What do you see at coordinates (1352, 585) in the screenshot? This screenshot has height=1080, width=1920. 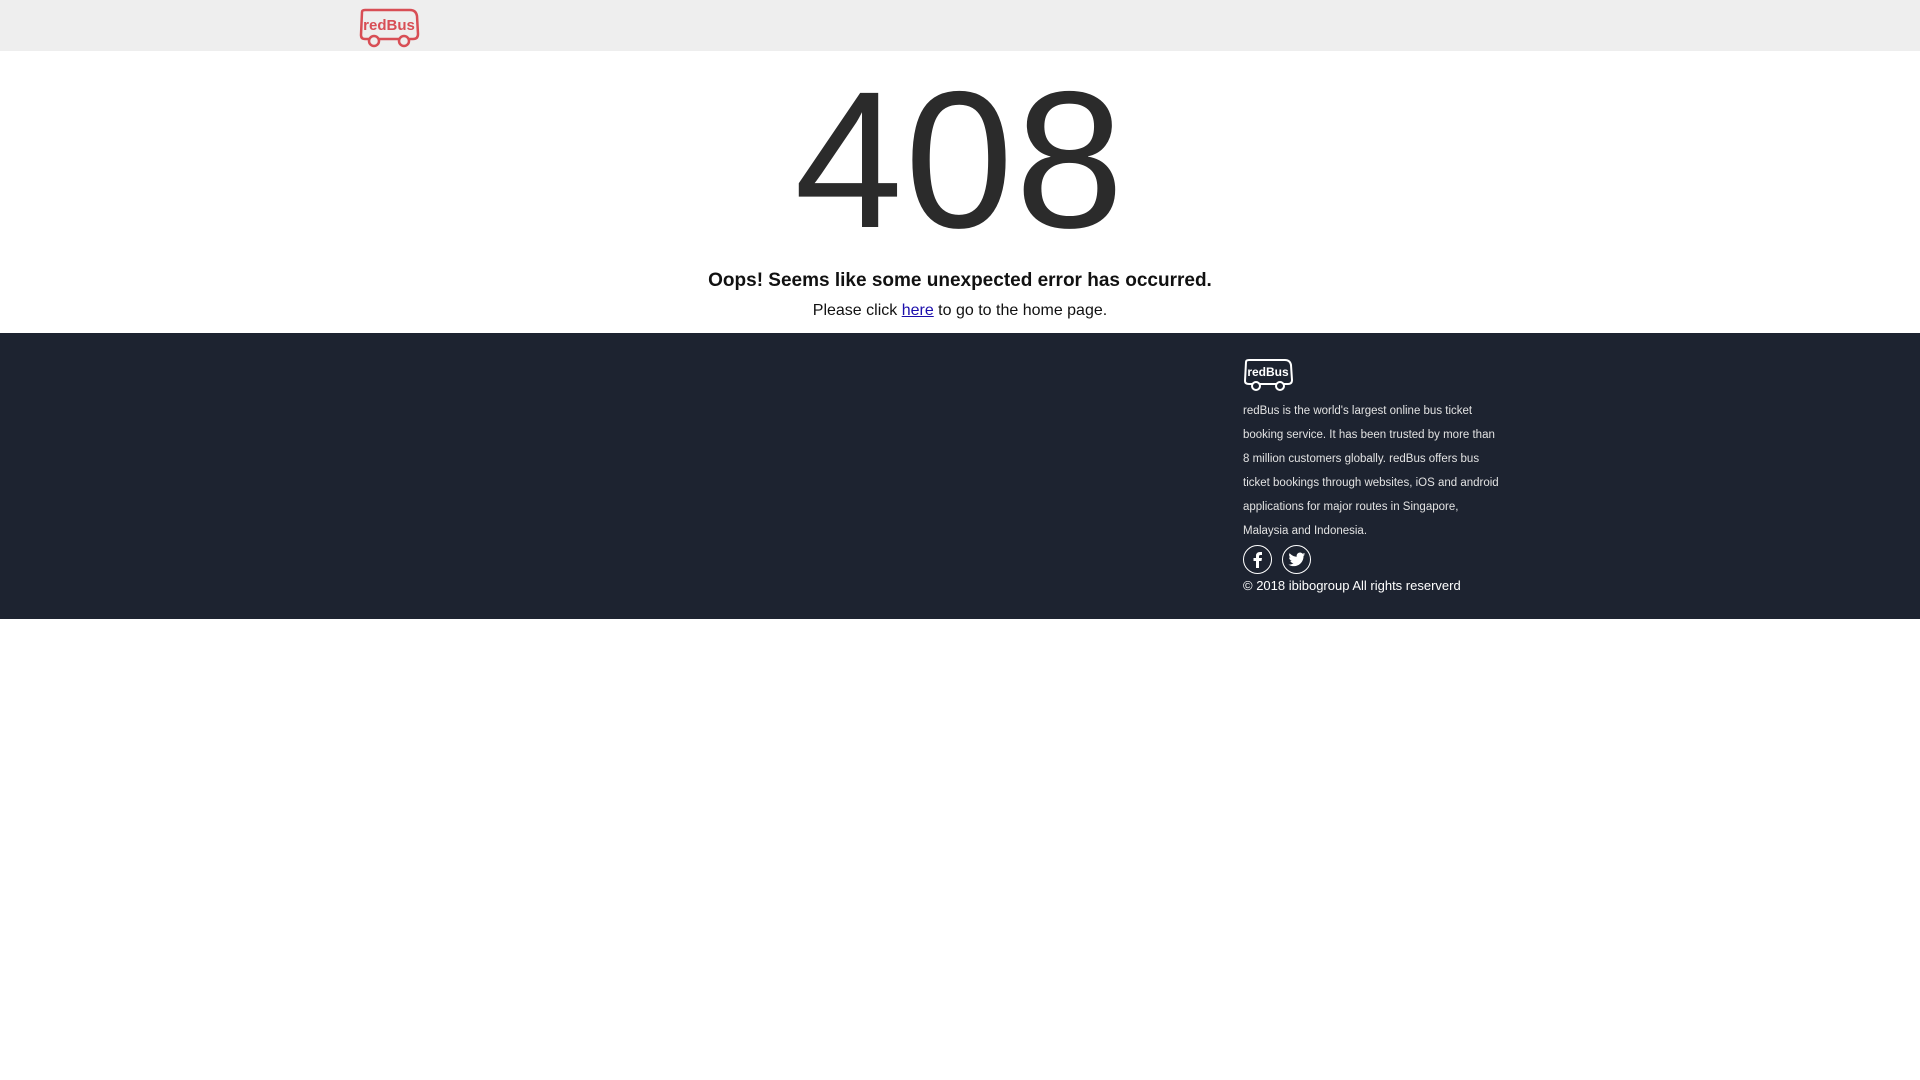 I see `copyright-text: © 2018 ibibogroup All rights reserverd` at bounding box center [1352, 585].